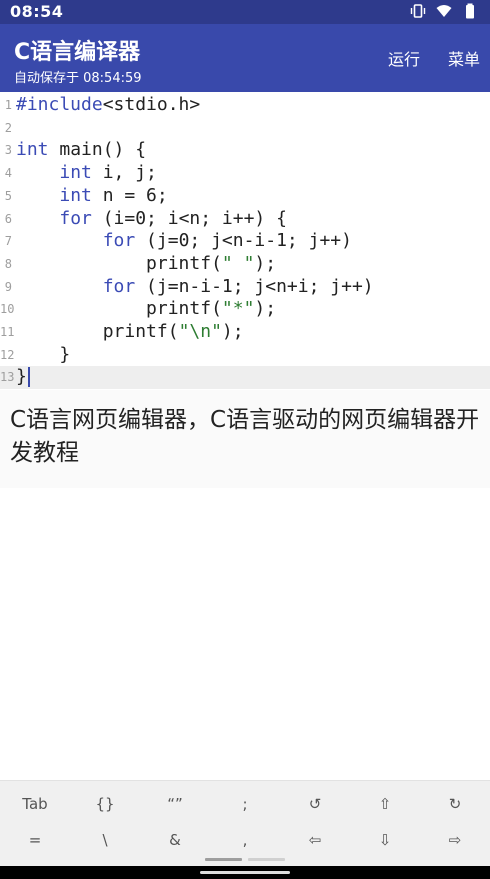  Describe the element at coordinates (470, 11) in the screenshot. I see `battery-icon` at that location.